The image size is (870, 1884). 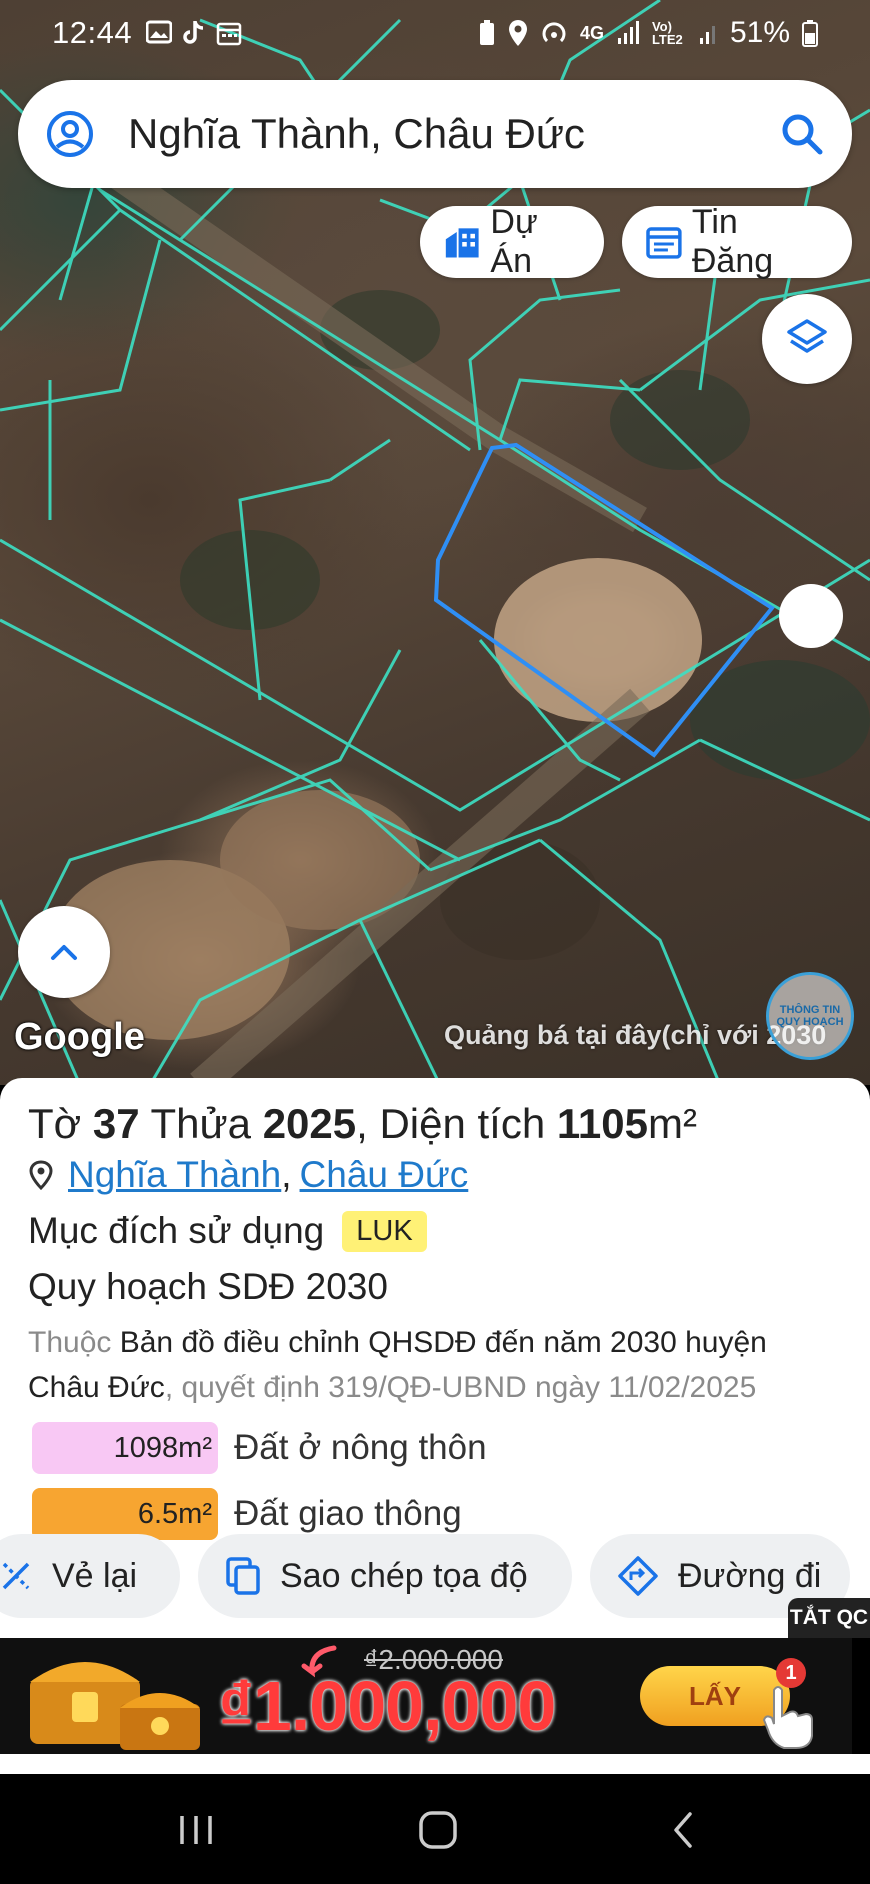 What do you see at coordinates (243, 1576) in the screenshot?
I see `copy-icon` at bounding box center [243, 1576].